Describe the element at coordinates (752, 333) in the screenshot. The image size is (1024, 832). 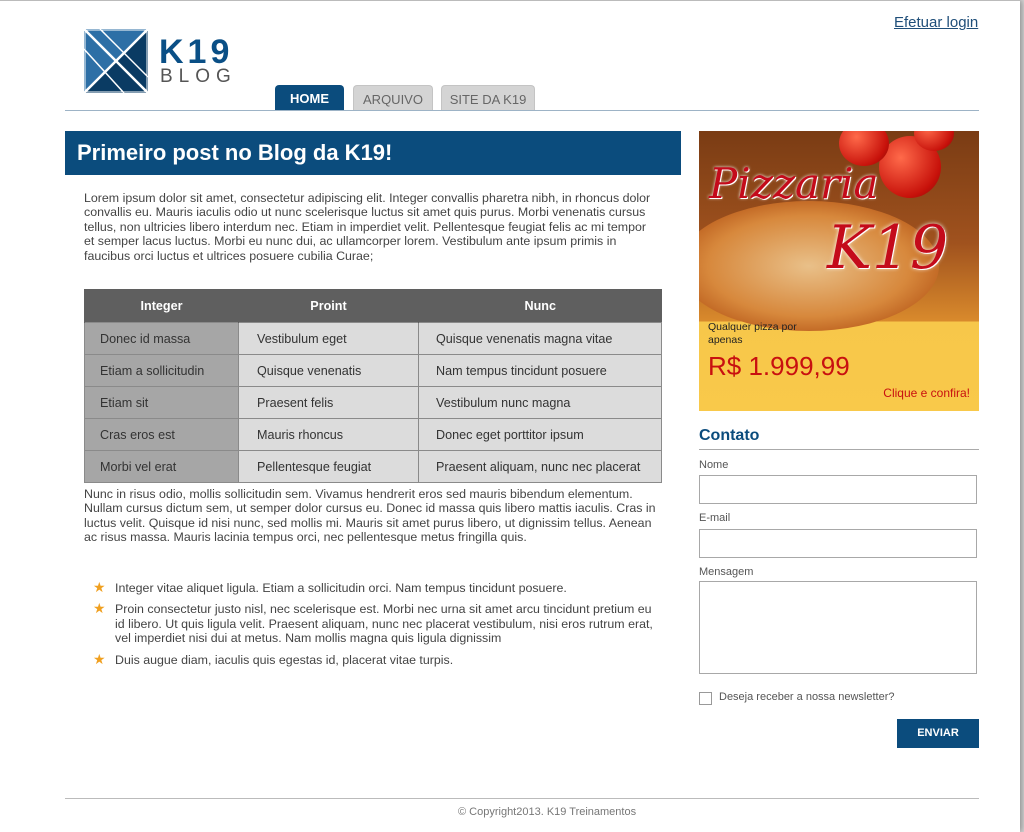
I see `ad-small-text: Qualquer pizza por apenas` at that location.